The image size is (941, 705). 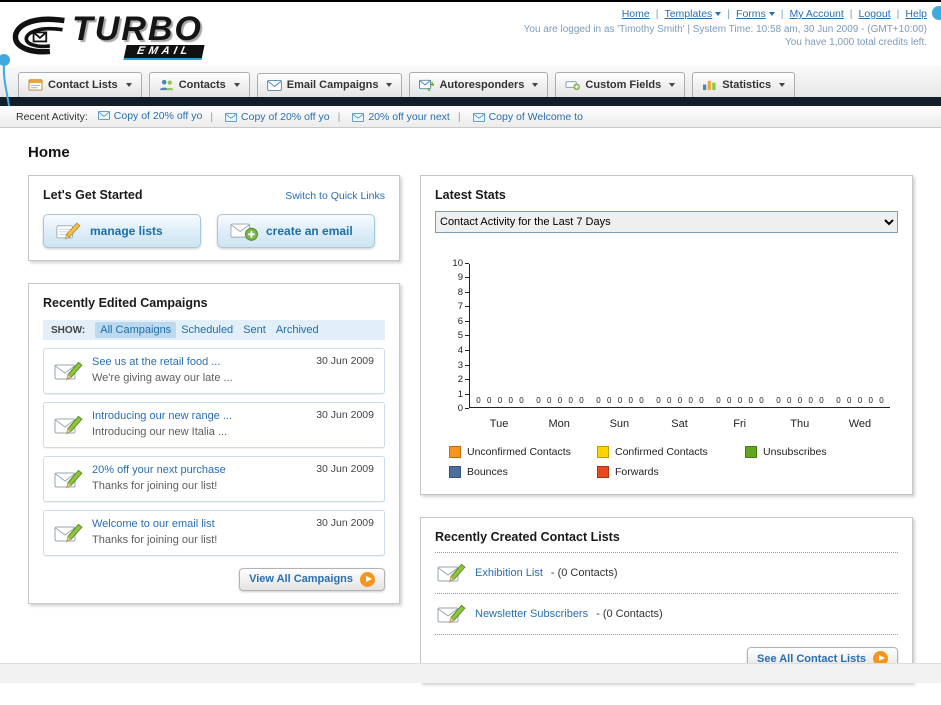 I want to click on blue-pin-decoration, so click(x=6, y=82).